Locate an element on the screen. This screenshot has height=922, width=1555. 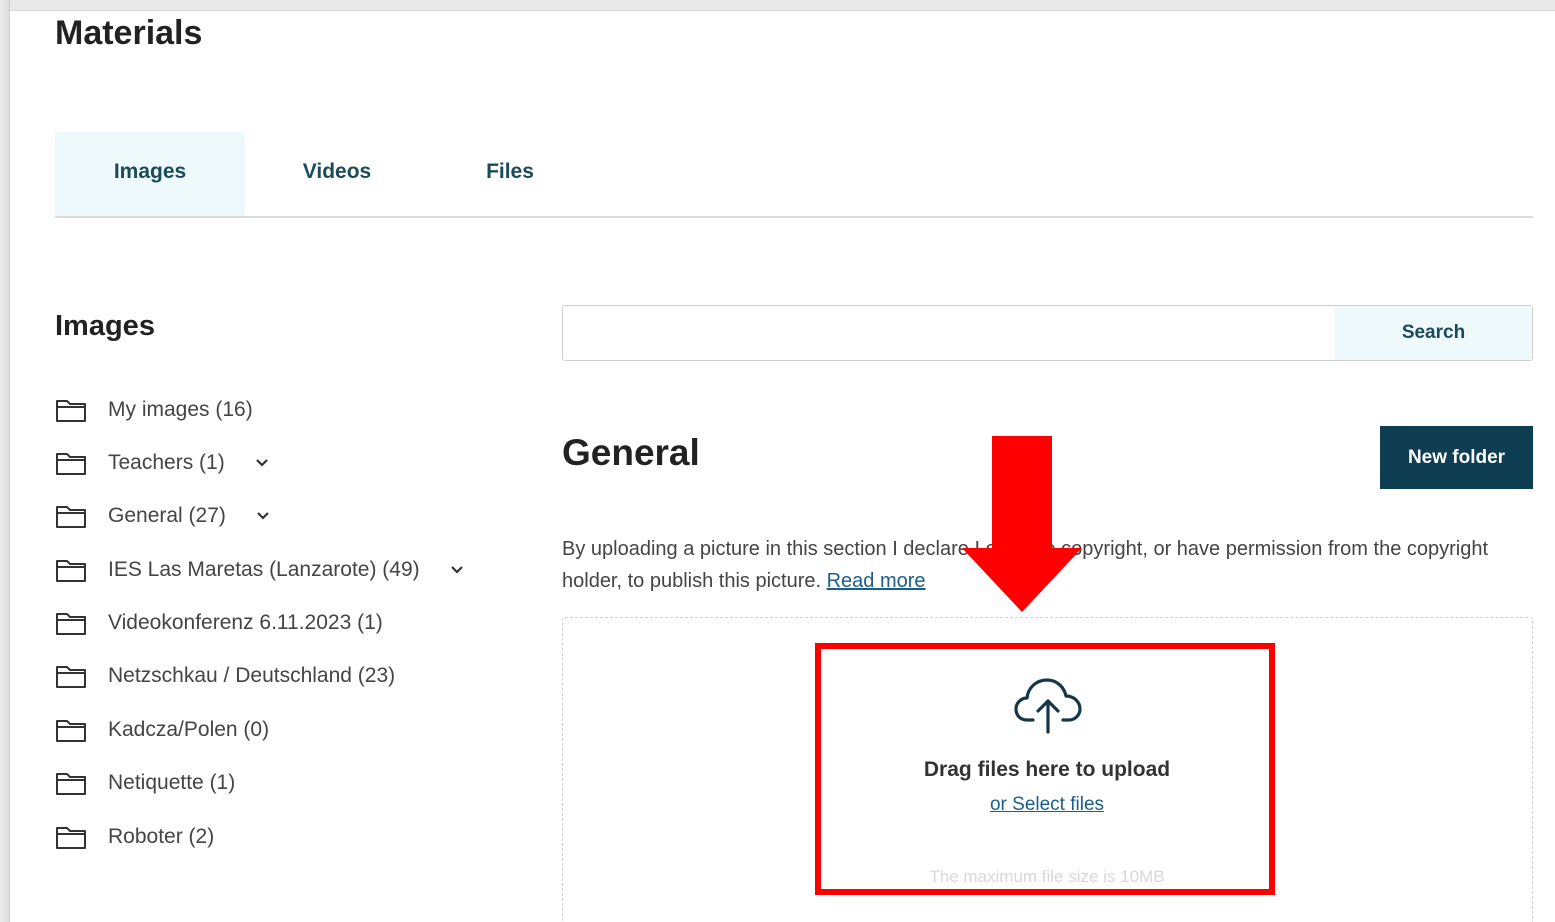
search-bar: Search is located at coordinates (1047, 333).